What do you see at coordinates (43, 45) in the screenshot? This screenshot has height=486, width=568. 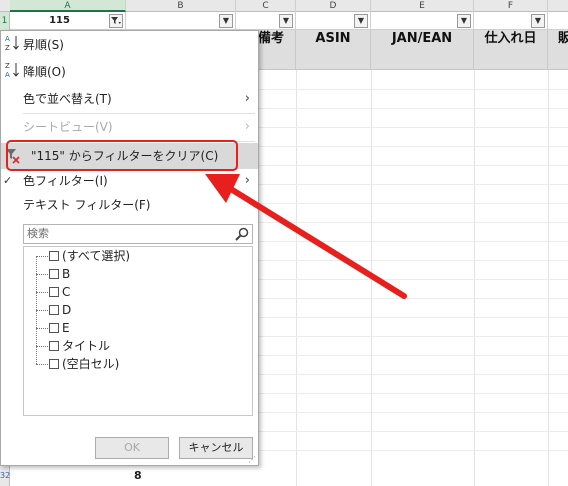 I see `sort-ascending-label: 昇順(S)` at bounding box center [43, 45].